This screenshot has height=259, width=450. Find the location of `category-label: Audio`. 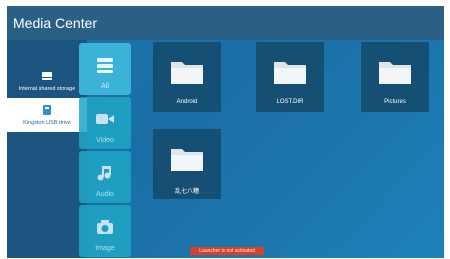

category-label: Audio is located at coordinates (105, 194).